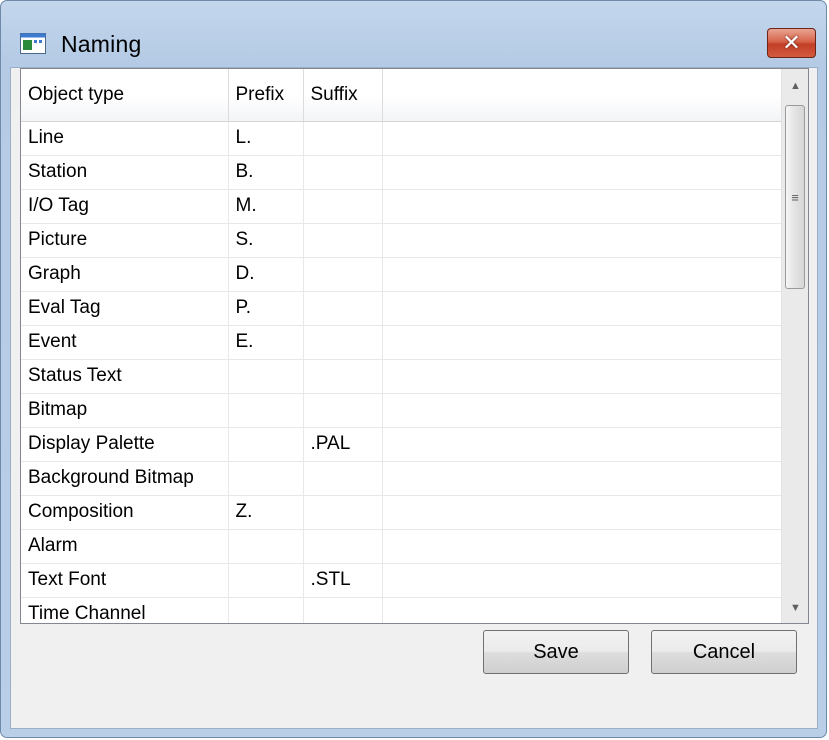 The width and height of the screenshot is (829, 740). Describe the element at coordinates (125, 274) in the screenshot. I see `object-type-cell: Graph` at that location.